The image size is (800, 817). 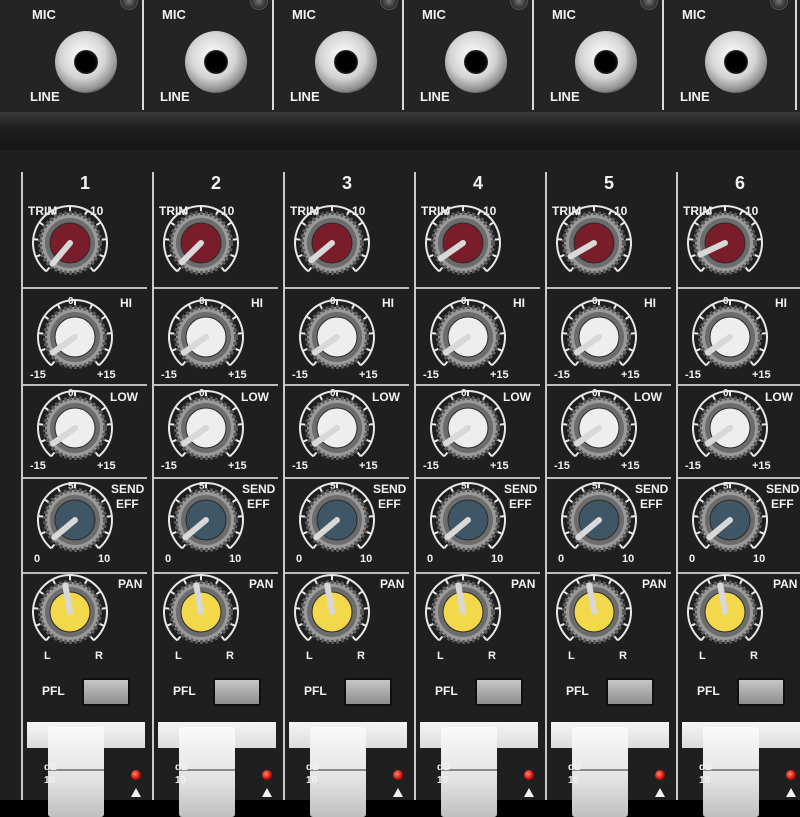 What do you see at coordinates (400, 132) in the screenshot?
I see `panel-edge` at bounding box center [400, 132].